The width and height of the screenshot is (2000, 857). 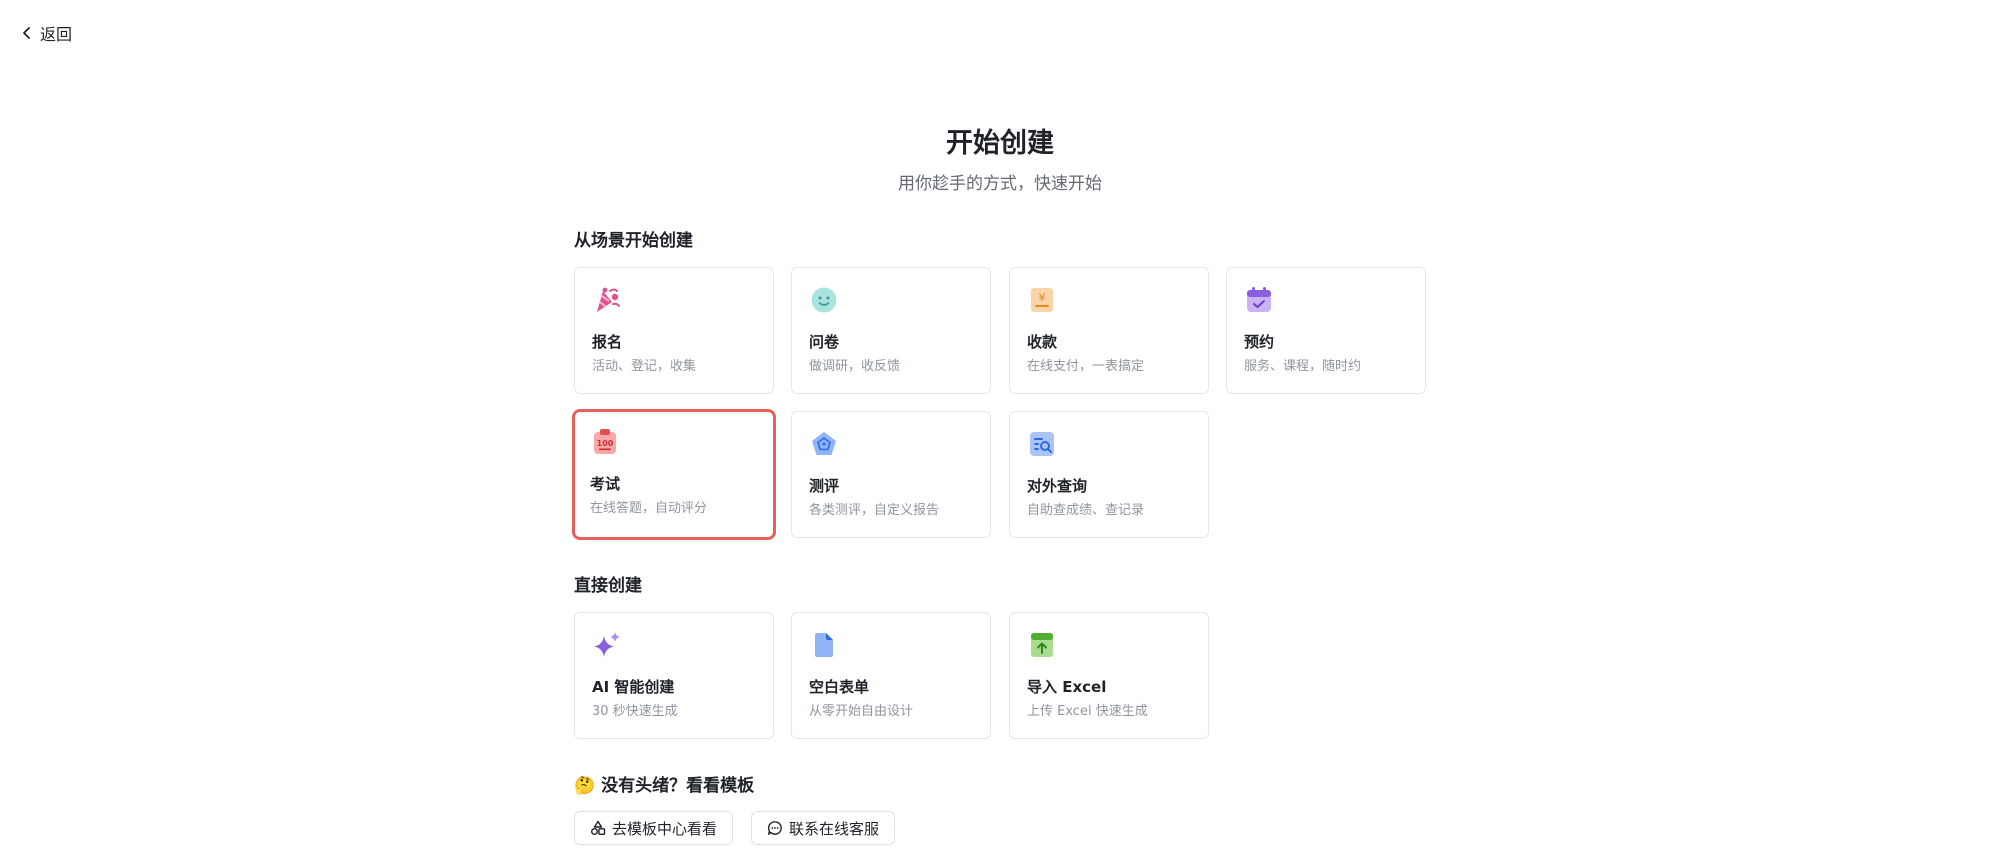 What do you see at coordinates (633, 241) in the screenshot?
I see `scenario-section-title: 从场景开始创建` at bounding box center [633, 241].